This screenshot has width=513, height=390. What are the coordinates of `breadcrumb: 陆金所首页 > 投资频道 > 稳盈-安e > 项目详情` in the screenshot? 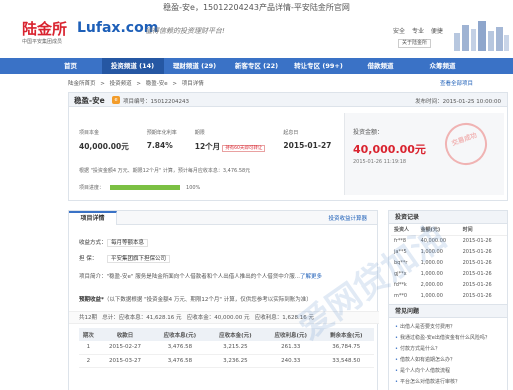 It's located at (137, 83).